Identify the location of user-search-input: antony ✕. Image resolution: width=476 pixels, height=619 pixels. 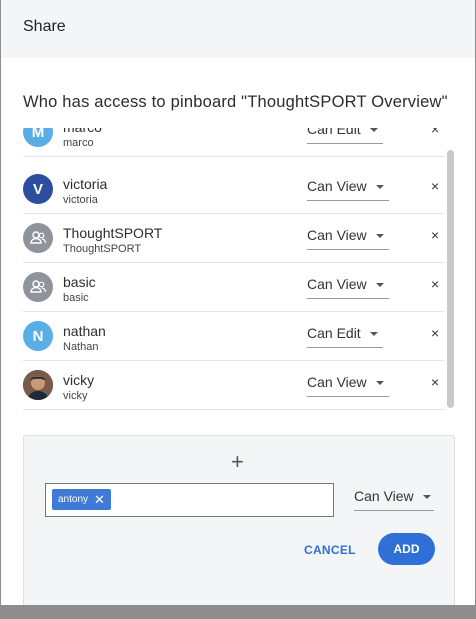
(189, 500).